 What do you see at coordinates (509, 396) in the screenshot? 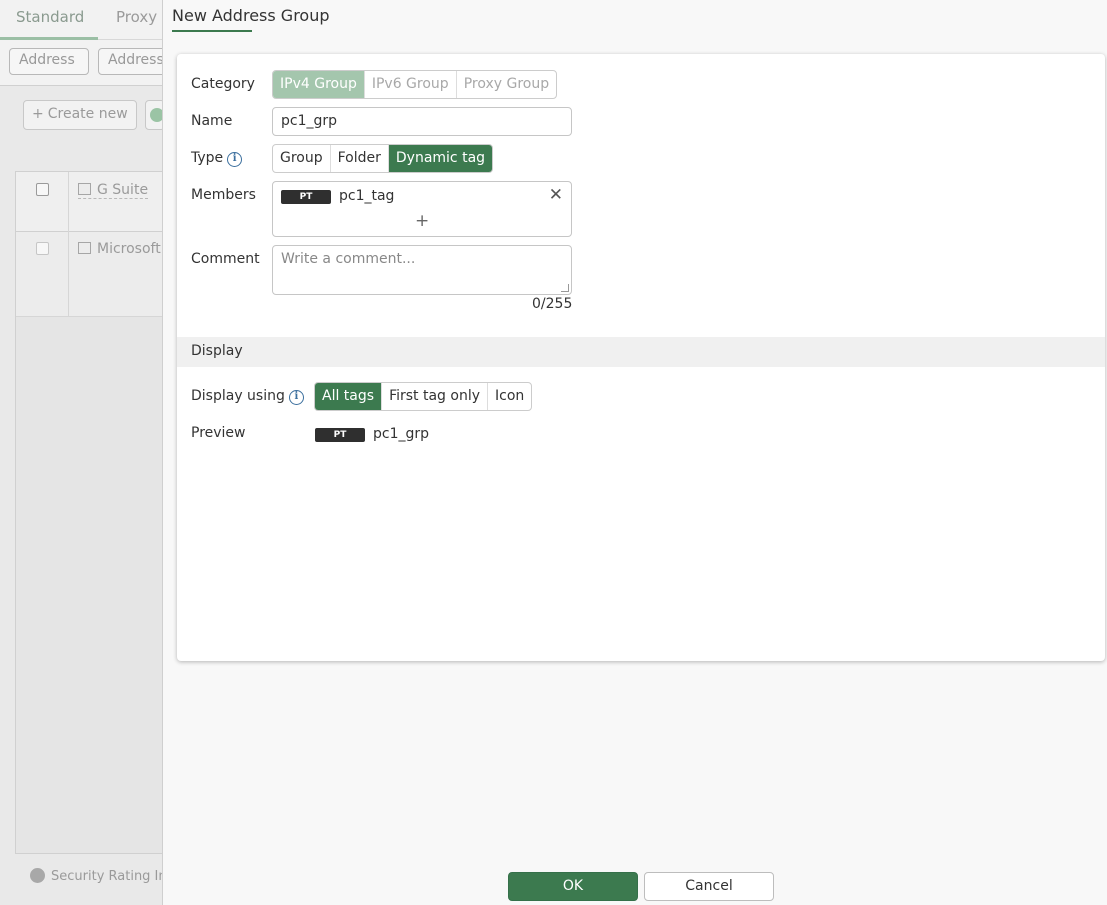
I see `display-icon-option: Icon` at bounding box center [509, 396].